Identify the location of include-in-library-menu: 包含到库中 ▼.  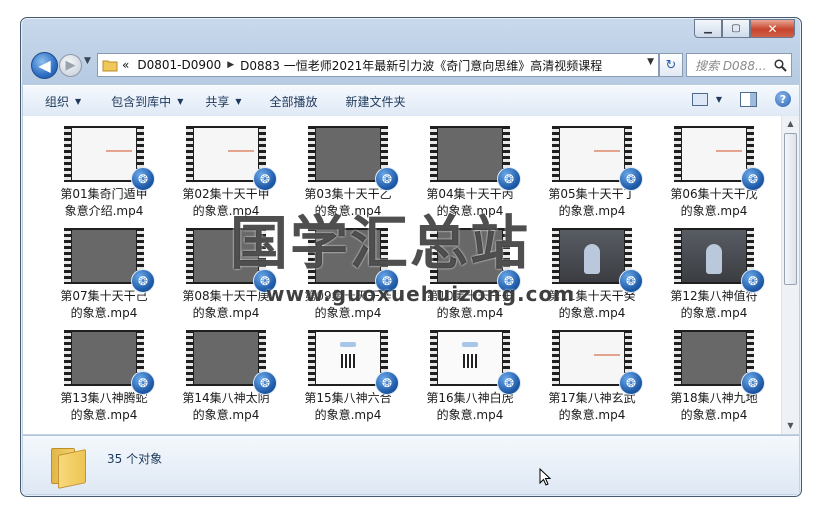
(147, 101).